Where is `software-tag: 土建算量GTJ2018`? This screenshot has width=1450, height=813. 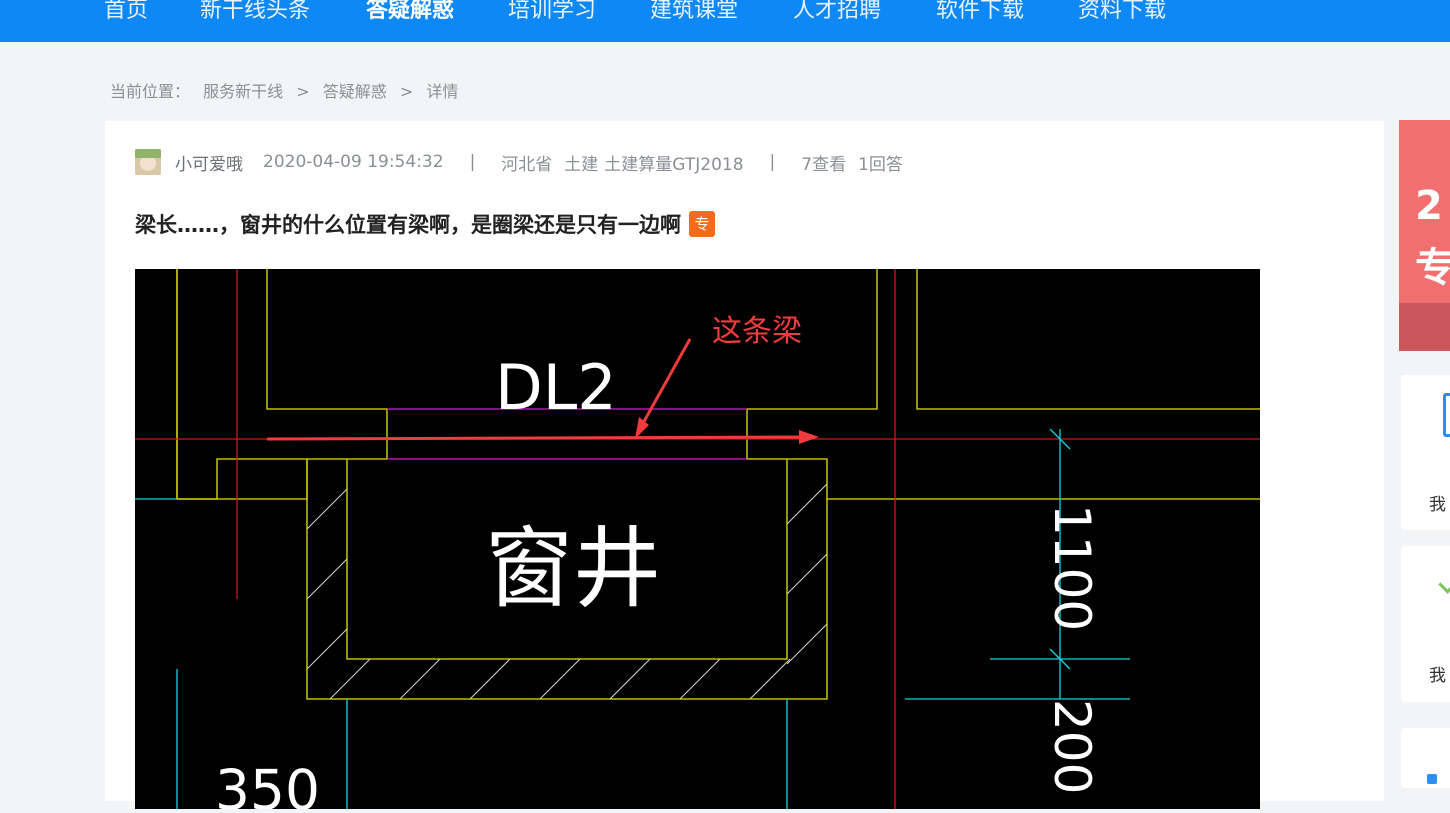 software-tag: 土建算量GTJ2018 is located at coordinates (674, 164).